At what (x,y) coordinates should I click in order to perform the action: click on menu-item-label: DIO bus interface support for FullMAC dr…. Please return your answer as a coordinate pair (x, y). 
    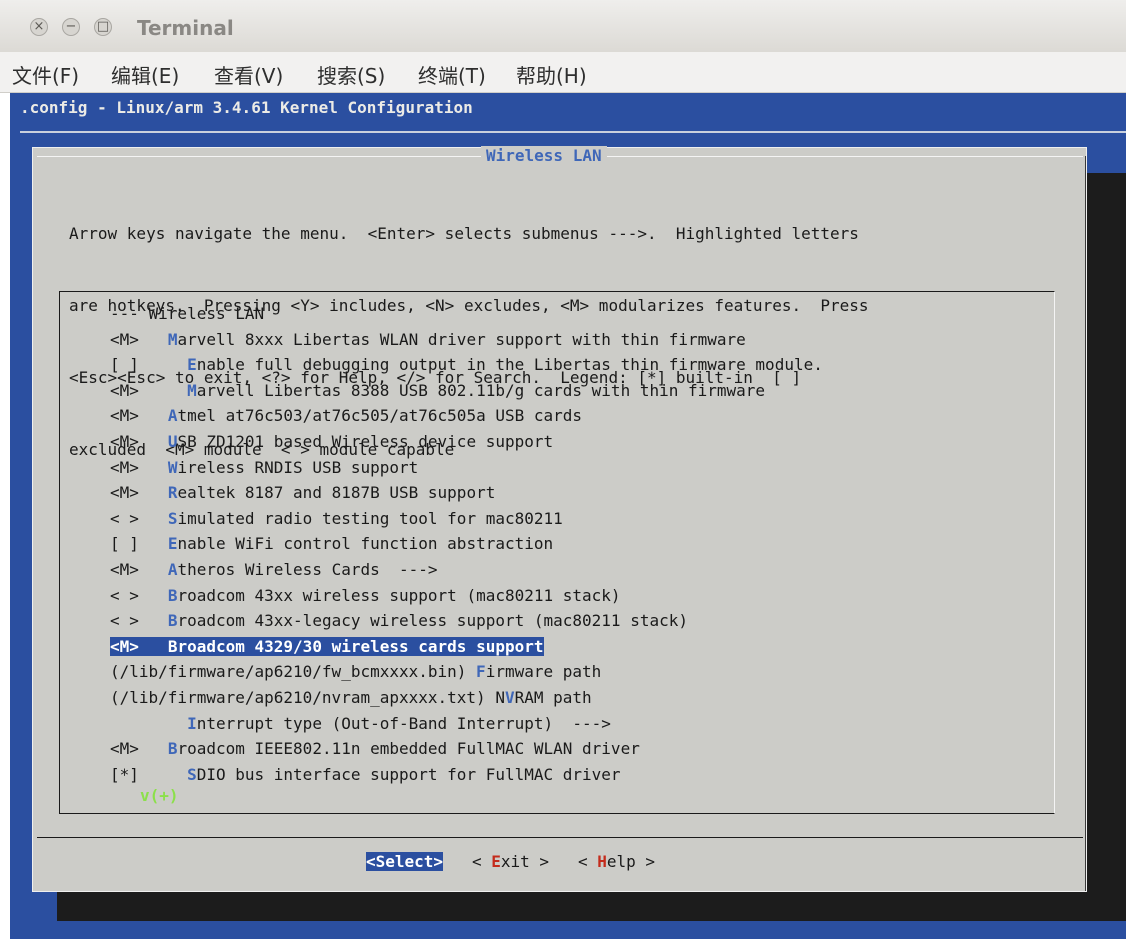
    Looking at the image, I should click on (408, 774).